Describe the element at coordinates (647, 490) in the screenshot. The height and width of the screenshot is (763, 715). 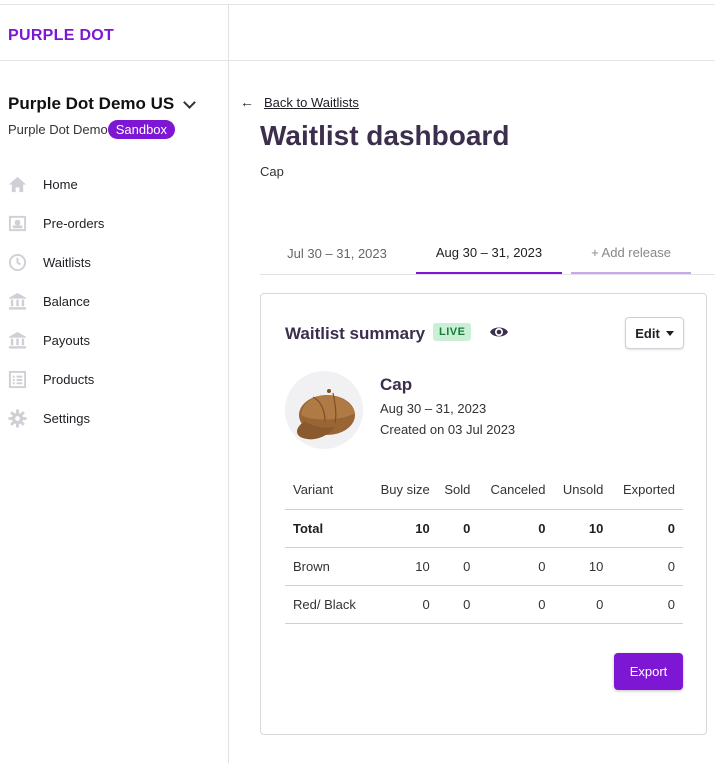
I see `column-header: Exported` at that location.